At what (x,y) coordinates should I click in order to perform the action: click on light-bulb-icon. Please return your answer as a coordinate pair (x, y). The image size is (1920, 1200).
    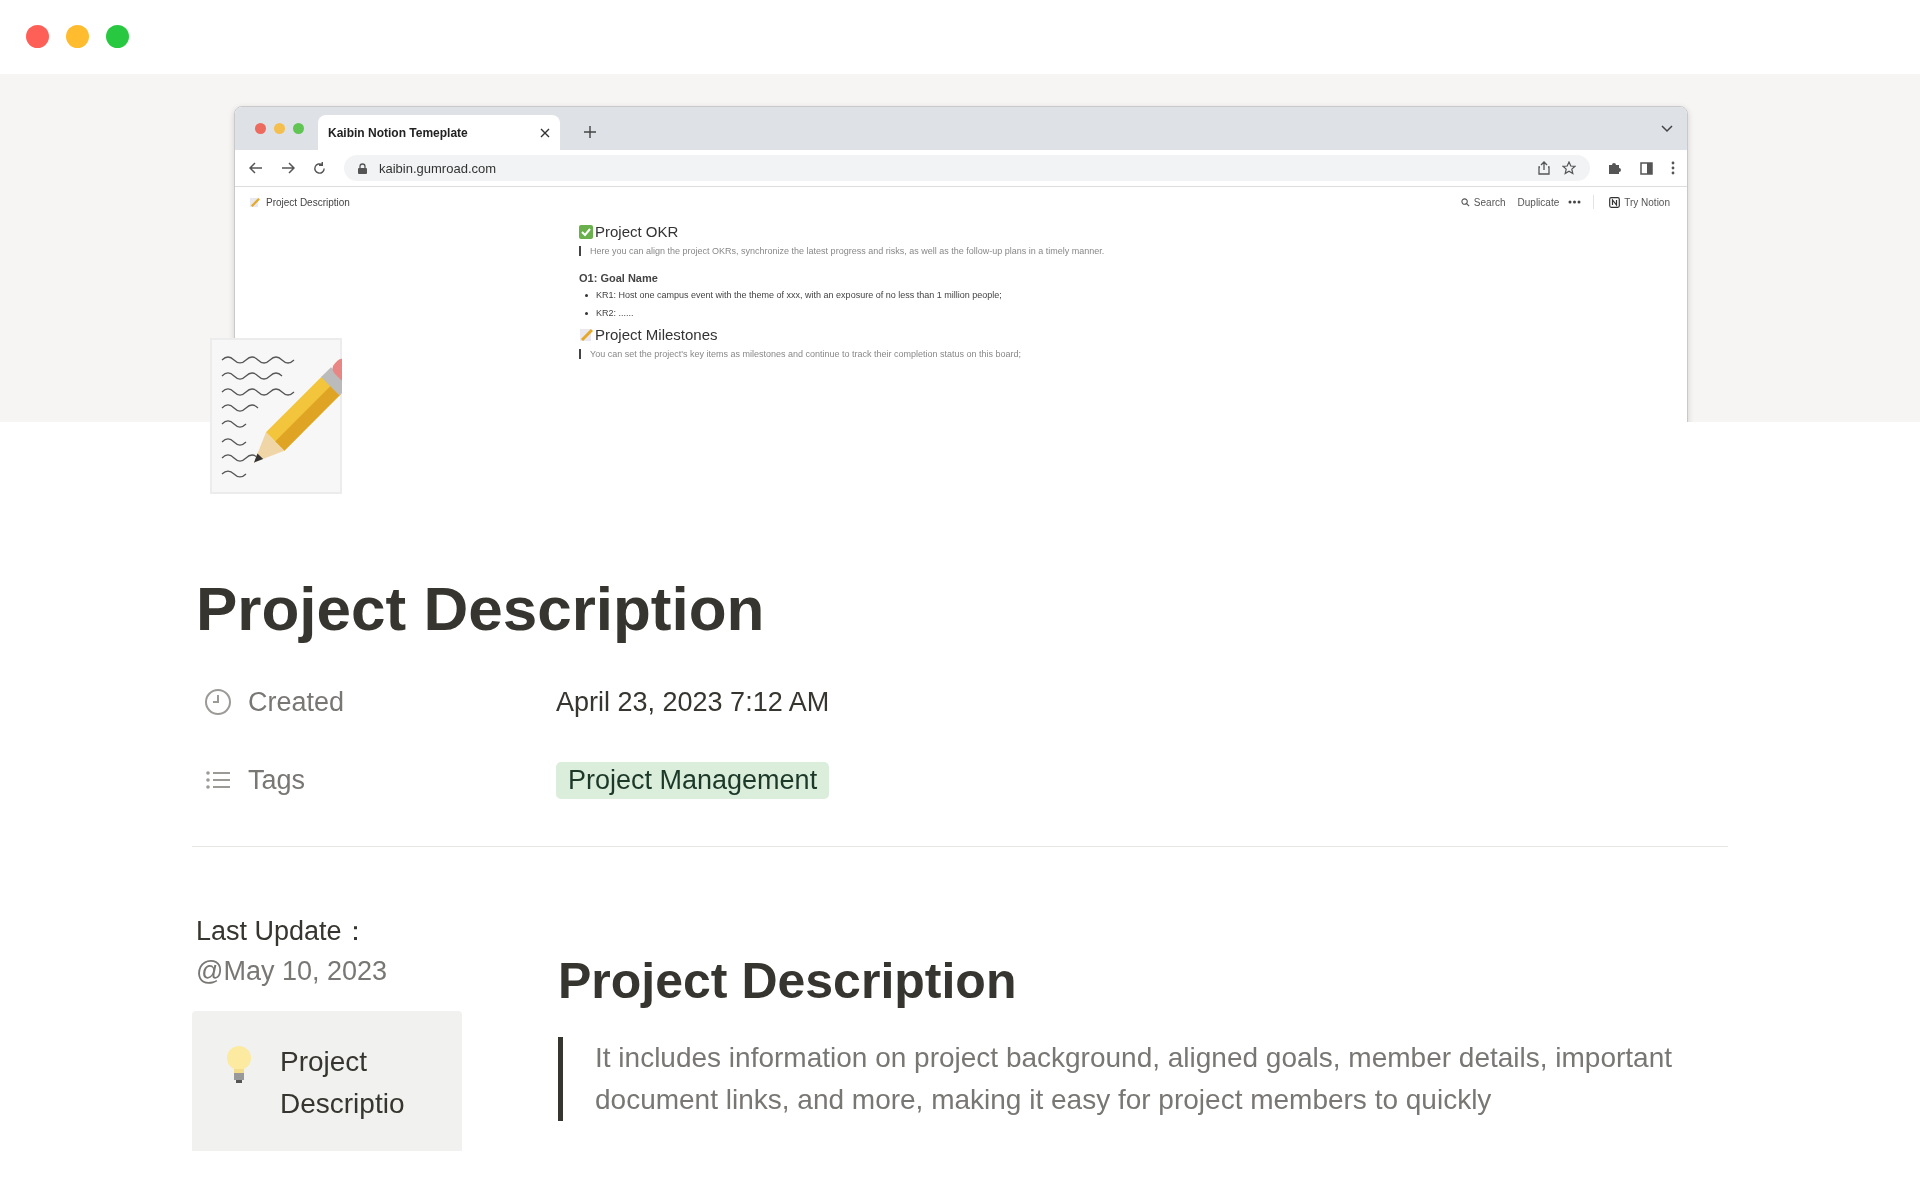
    Looking at the image, I should click on (239, 1064).